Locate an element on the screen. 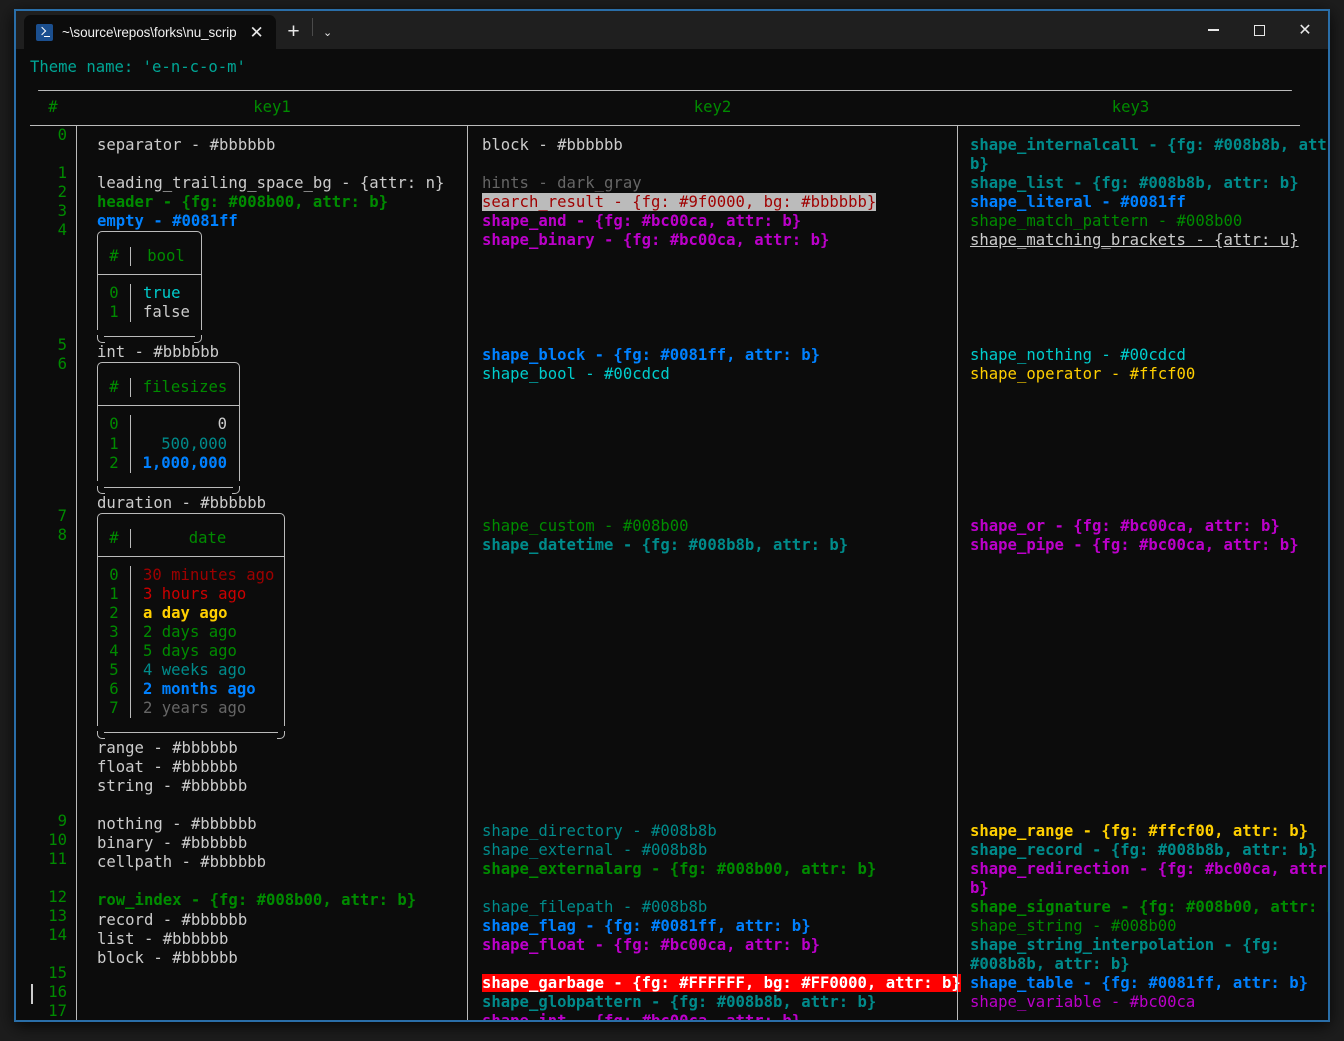 The image size is (1344, 1041). key3-line: shape_variable - #bc00ca is located at coordinates (1130, 1002).